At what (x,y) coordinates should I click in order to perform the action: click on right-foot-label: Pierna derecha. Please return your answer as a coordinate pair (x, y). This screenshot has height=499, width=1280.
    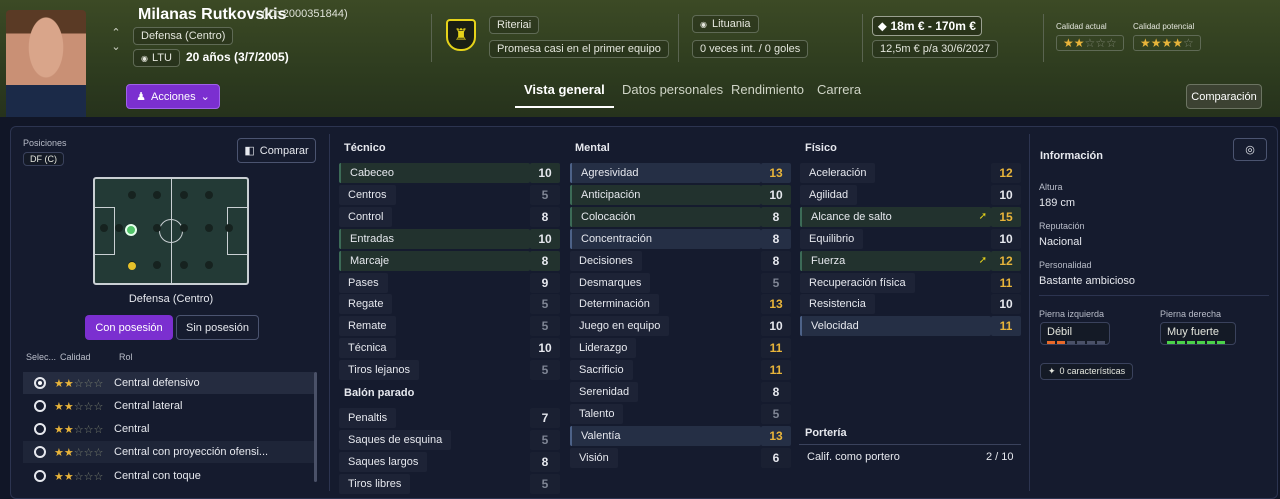
    Looking at the image, I should click on (1191, 314).